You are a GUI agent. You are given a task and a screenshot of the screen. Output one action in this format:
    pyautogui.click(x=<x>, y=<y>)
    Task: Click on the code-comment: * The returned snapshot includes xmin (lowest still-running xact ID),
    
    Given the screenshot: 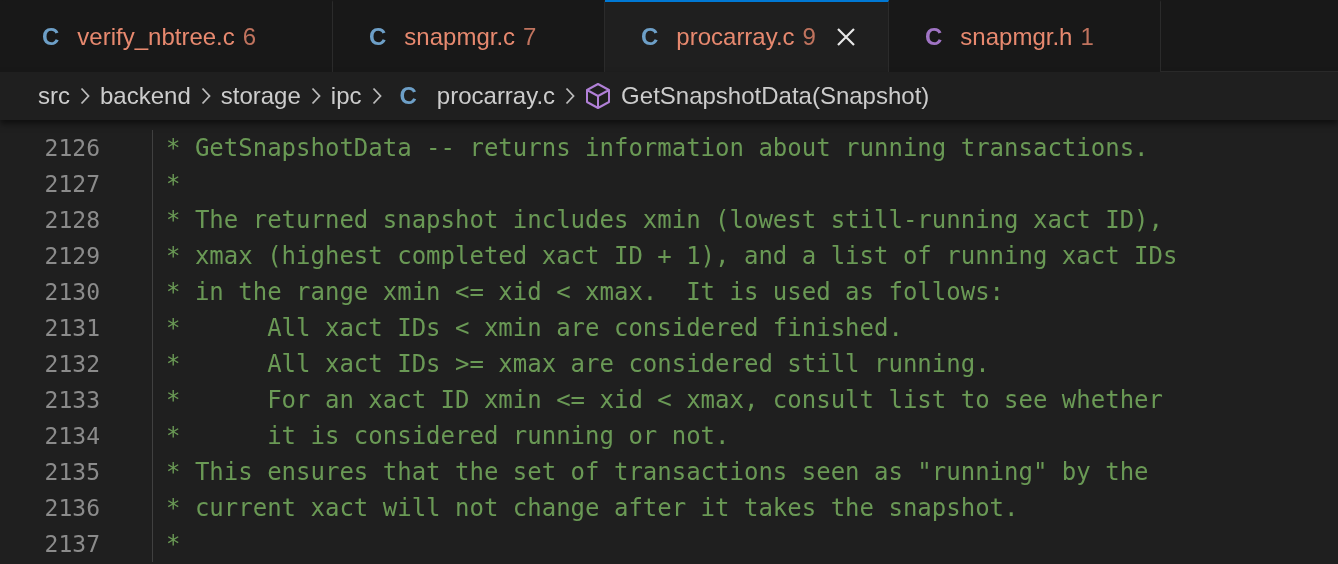 What is the action you would take?
    pyautogui.click(x=664, y=220)
    